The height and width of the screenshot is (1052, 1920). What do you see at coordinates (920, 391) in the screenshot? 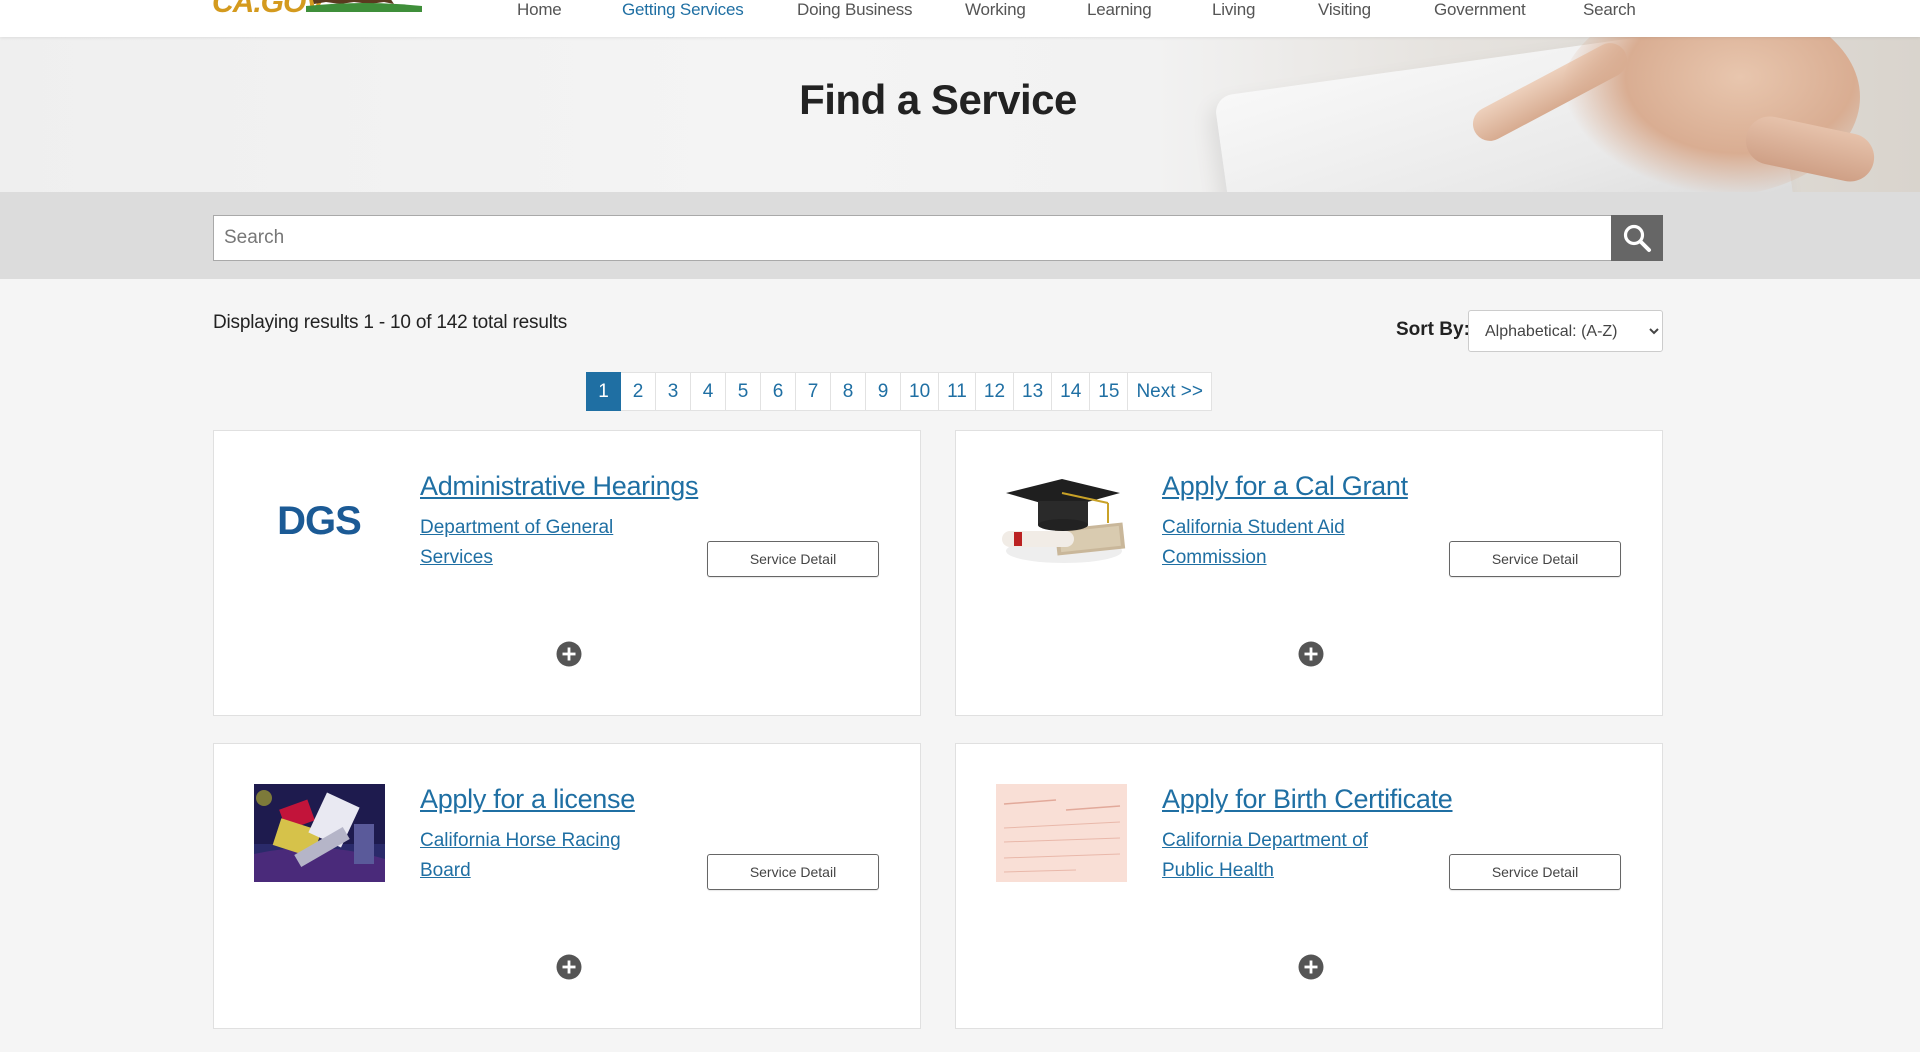
I see `page-10: 10` at bounding box center [920, 391].